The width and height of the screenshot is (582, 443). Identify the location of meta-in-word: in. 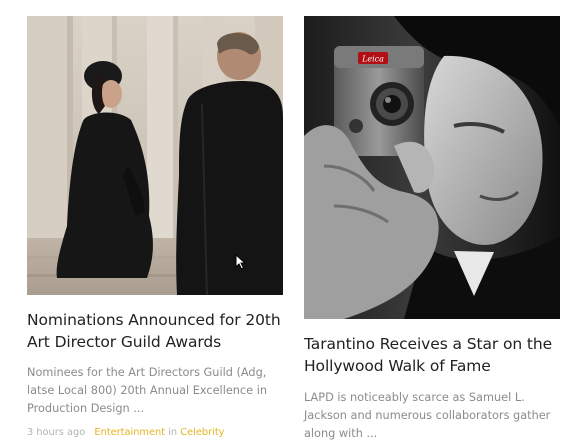
(173, 432).